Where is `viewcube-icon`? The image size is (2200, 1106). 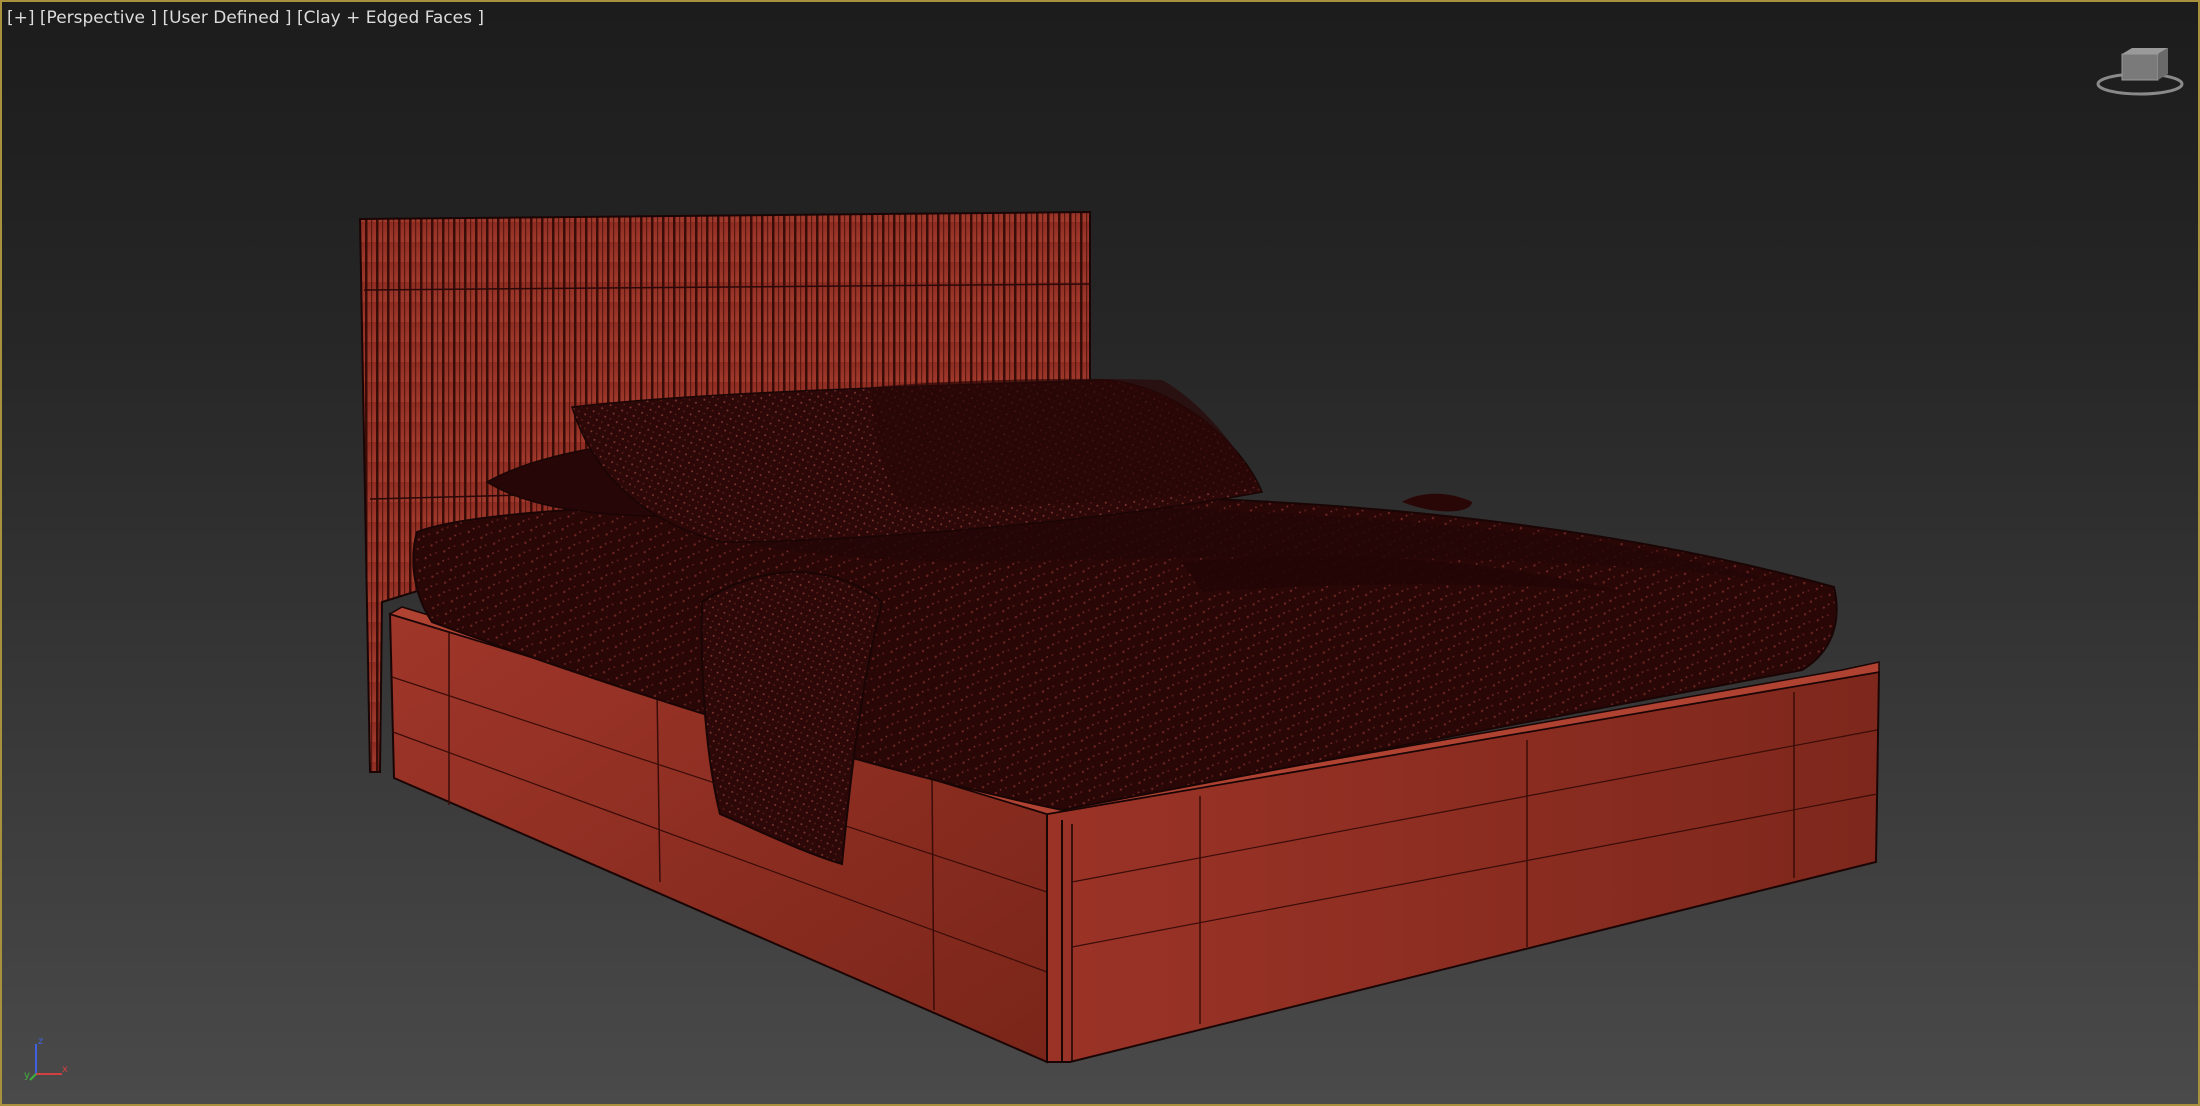 viewcube-icon is located at coordinates (2140, 72).